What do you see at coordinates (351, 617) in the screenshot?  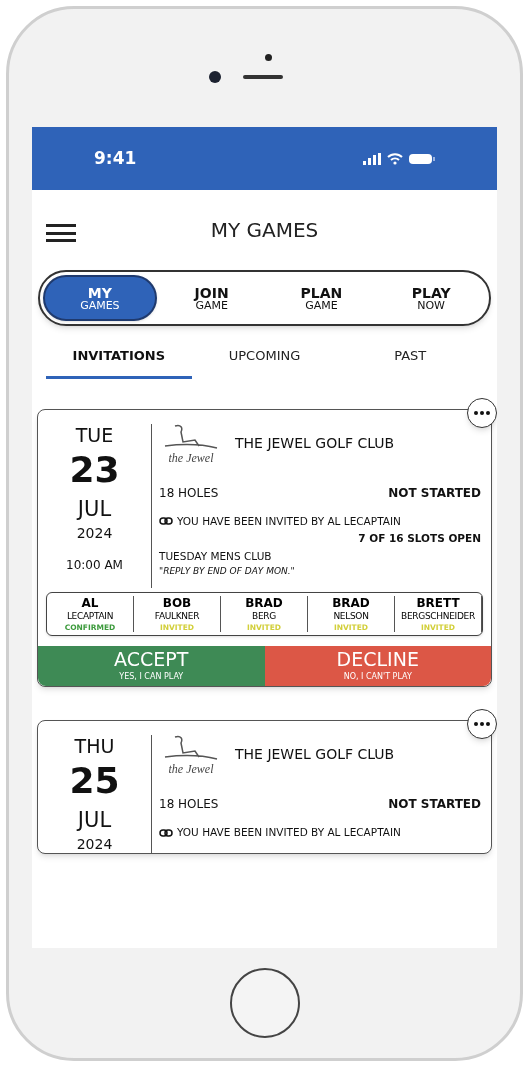 I see `player-last-name: NELSON` at bounding box center [351, 617].